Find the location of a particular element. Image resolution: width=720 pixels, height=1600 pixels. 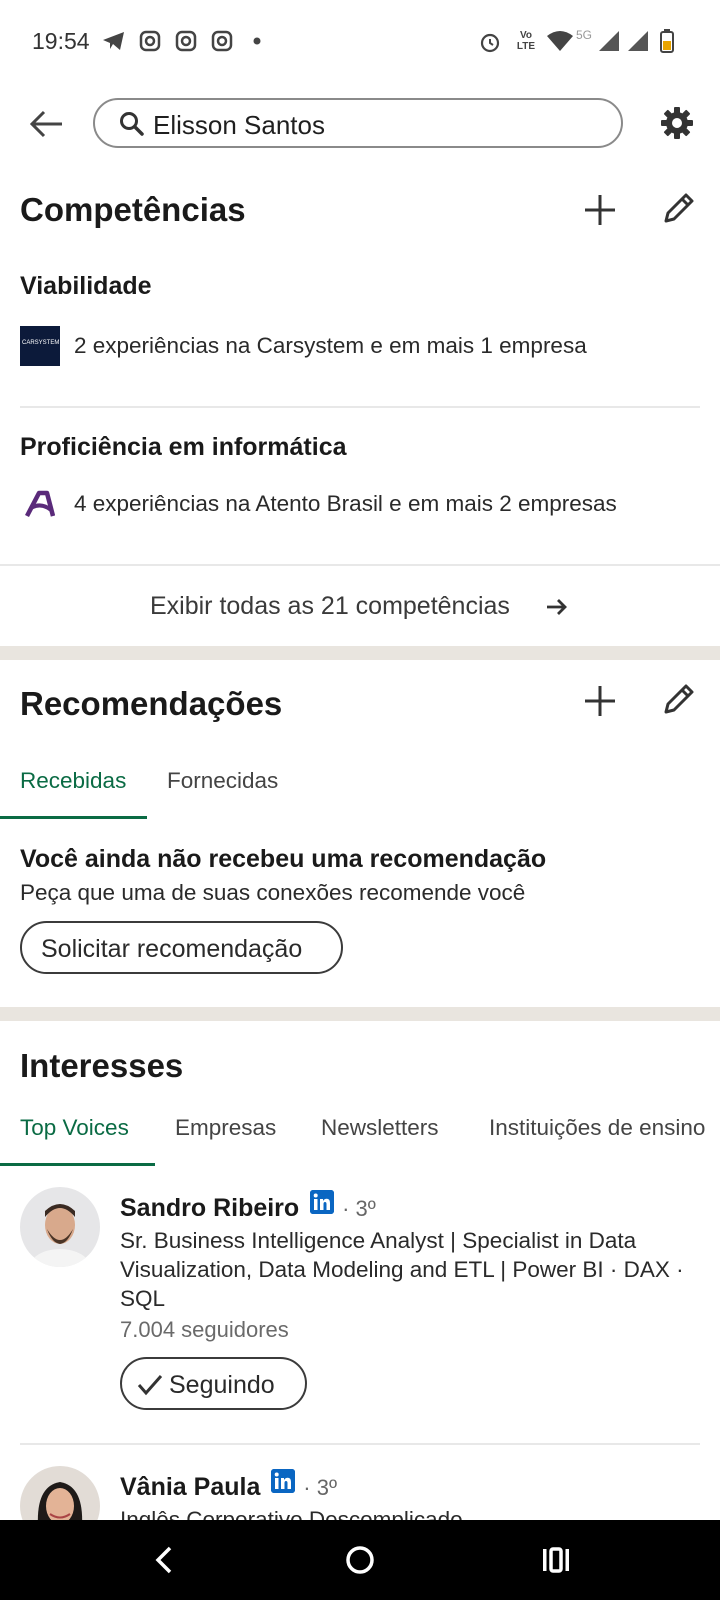

back-arrow-icon is located at coordinates (46, 124).